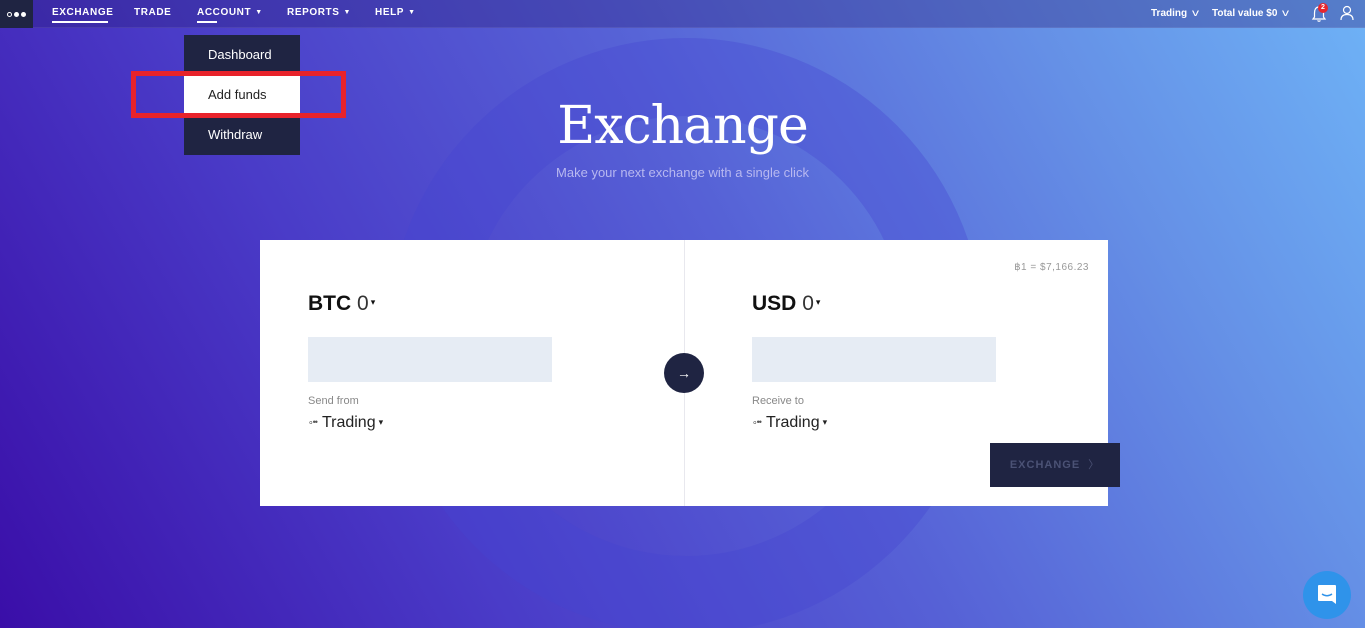  I want to click on receive-to-label: Receive to, so click(778, 401).